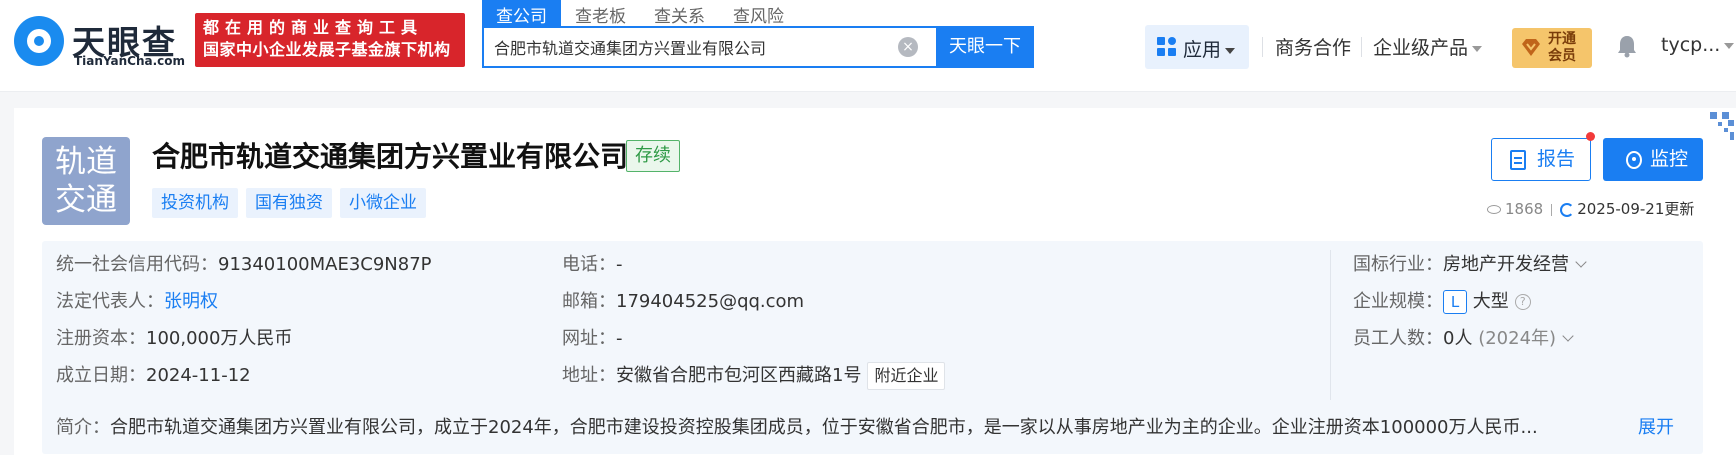 The height and width of the screenshot is (455, 1736). Describe the element at coordinates (383, 203) in the screenshot. I see `tag-small-micro: 小微企业` at that location.